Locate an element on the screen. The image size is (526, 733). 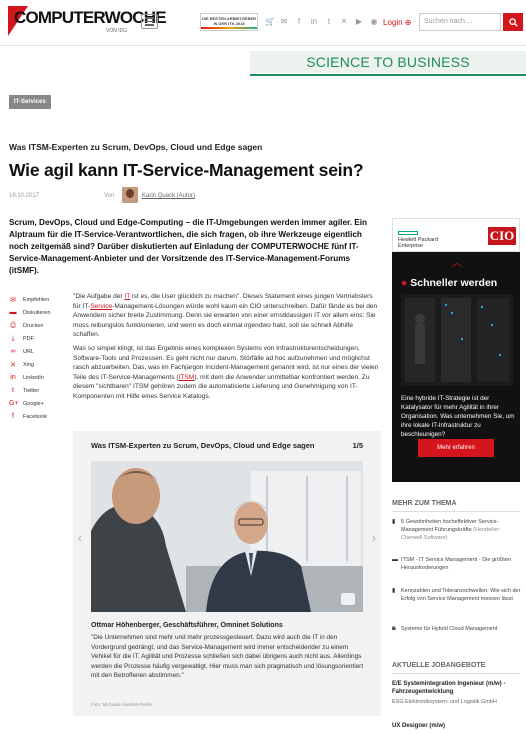
share-label: Google+ is located at coordinates (33, 403).